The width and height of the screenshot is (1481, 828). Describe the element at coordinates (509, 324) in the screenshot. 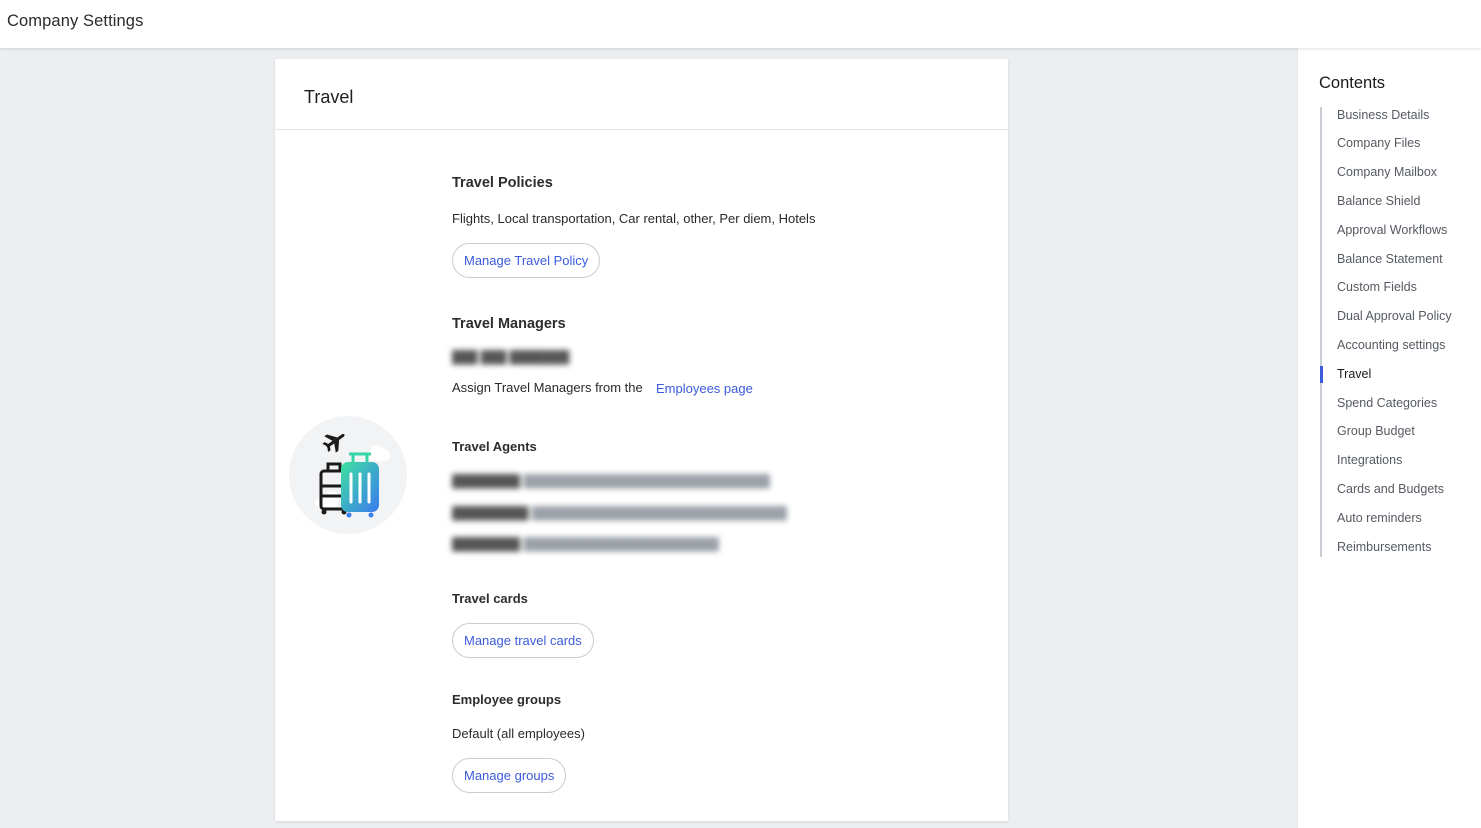

I see `travel-managers-title: Travel Managers` at that location.